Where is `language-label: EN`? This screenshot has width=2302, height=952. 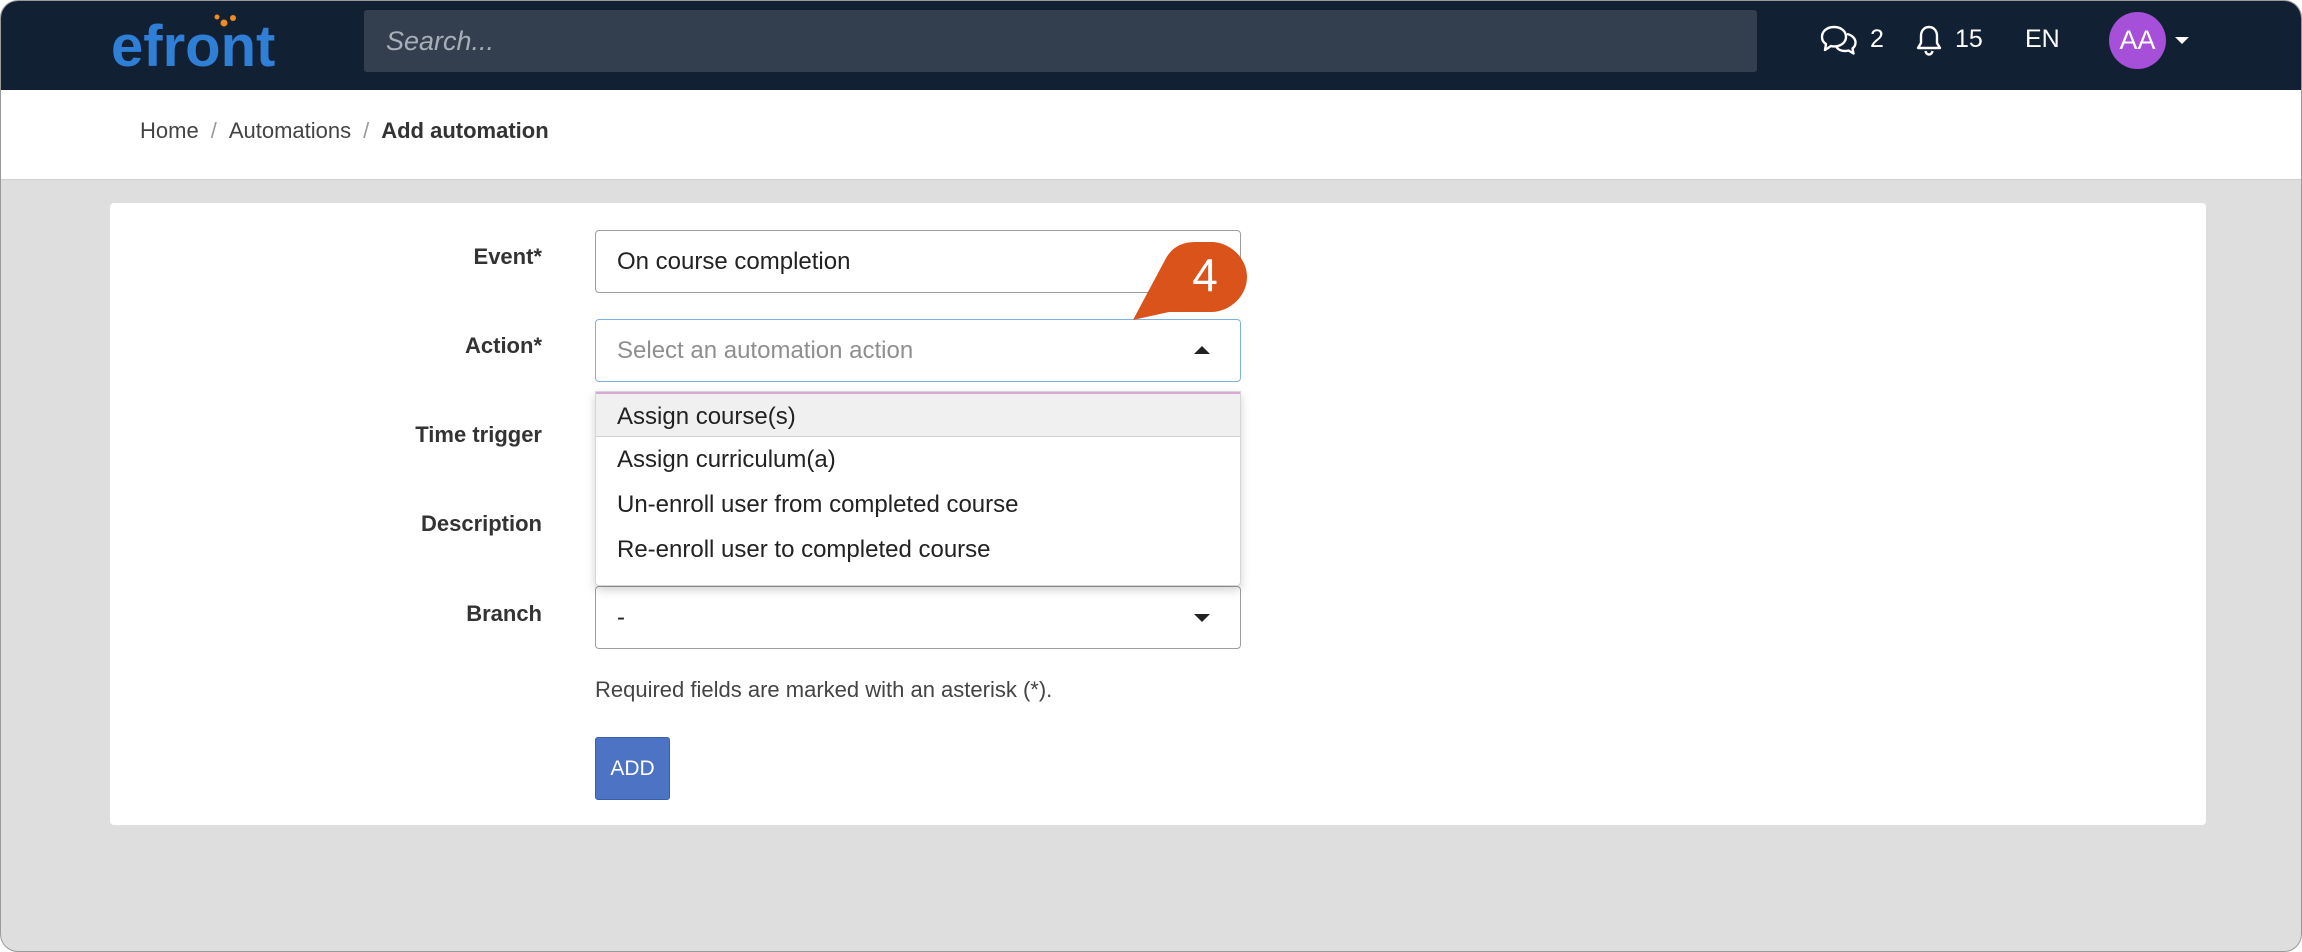 language-label: EN is located at coordinates (2042, 39).